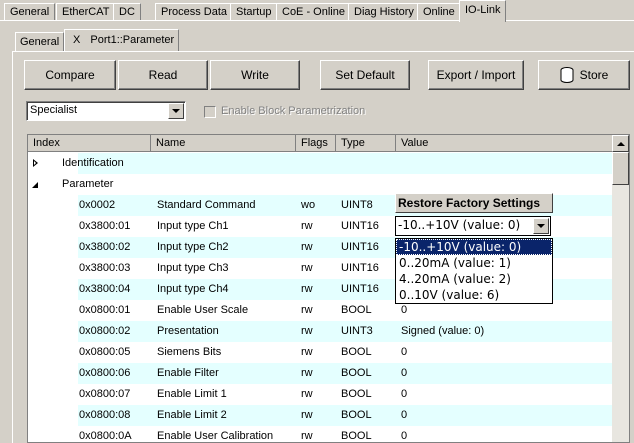  What do you see at coordinates (30, 12) in the screenshot?
I see `tab-general: General` at bounding box center [30, 12].